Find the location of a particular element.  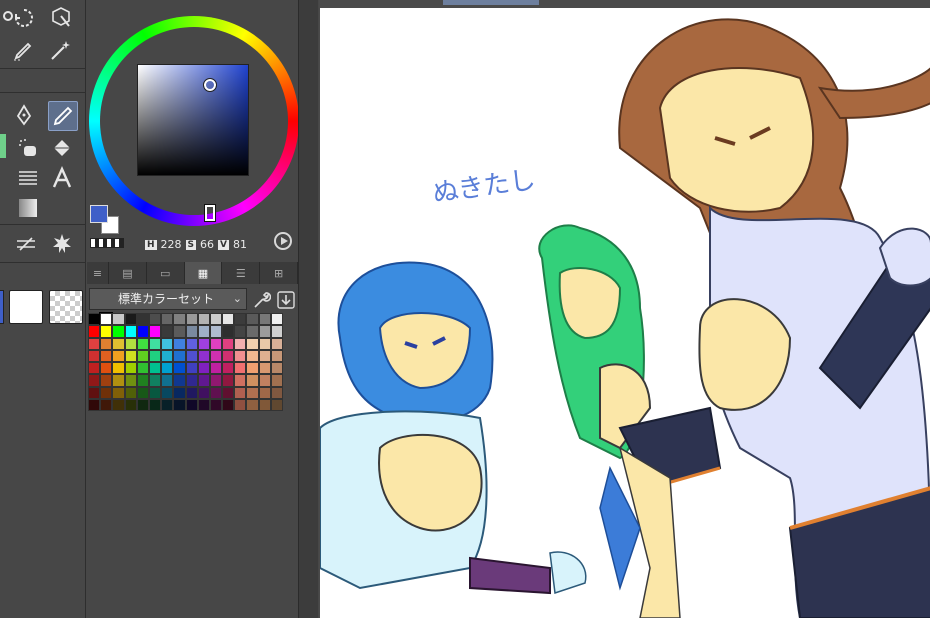

panel-scrollbar is located at coordinates (308, 309).